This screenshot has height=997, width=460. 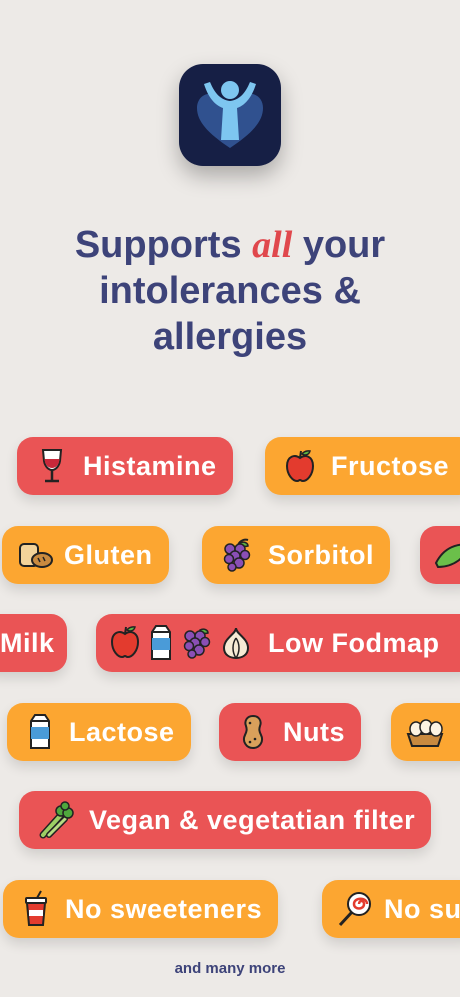 What do you see at coordinates (253, 732) in the screenshot?
I see `peanut-icon` at bounding box center [253, 732].